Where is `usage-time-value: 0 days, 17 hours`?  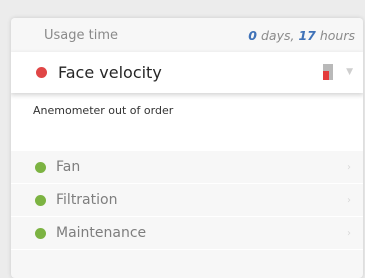 usage-time-value: 0 days, 17 hours is located at coordinates (301, 35).